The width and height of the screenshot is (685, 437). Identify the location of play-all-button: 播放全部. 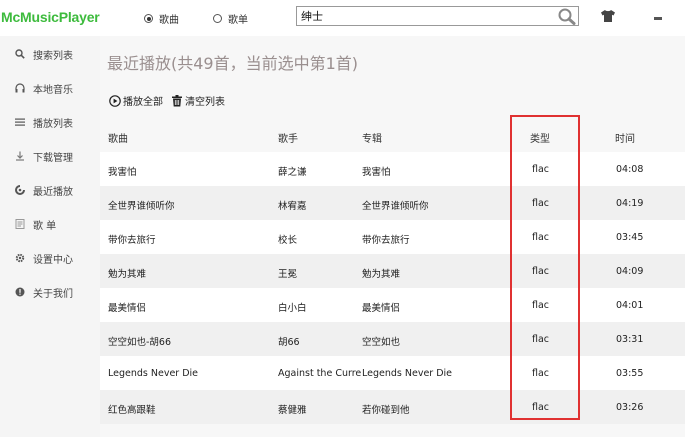
(136, 100).